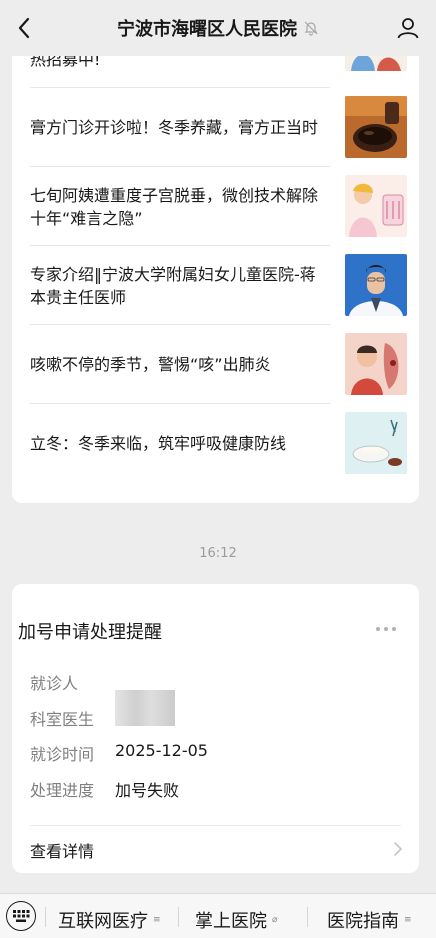 The image size is (436, 938). What do you see at coordinates (275, 920) in the screenshot?
I see `link-icon: ⌀` at bounding box center [275, 920].